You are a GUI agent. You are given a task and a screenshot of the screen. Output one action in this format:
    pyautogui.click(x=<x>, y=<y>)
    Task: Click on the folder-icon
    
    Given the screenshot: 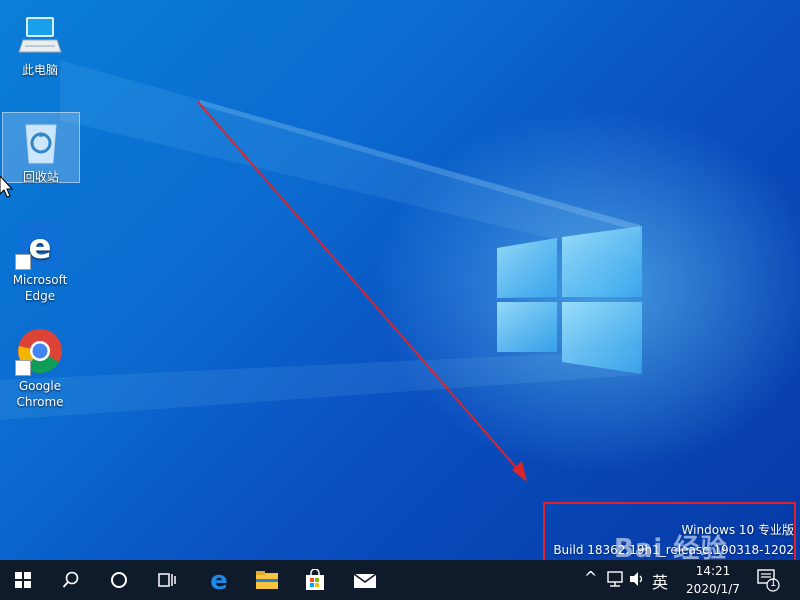 What is the action you would take?
    pyautogui.click(x=267, y=580)
    